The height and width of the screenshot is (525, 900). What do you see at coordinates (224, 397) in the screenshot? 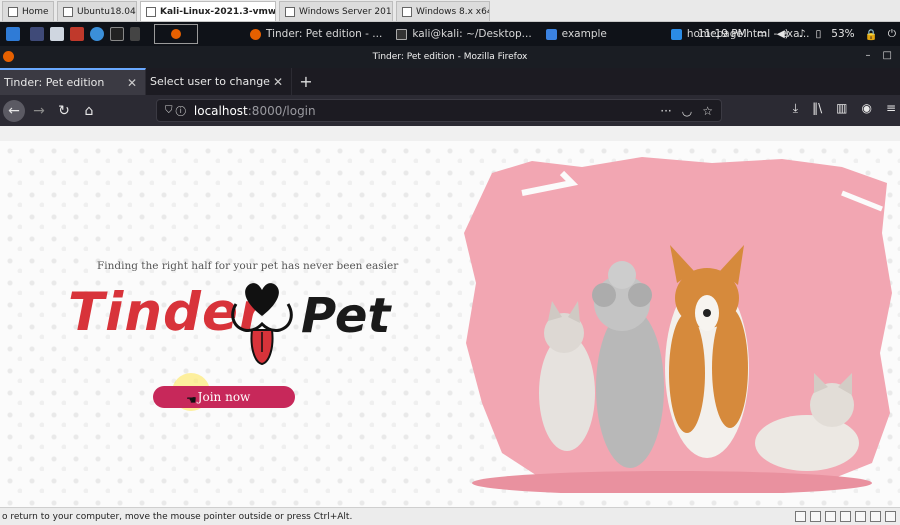
I see `join-now-button: Join now` at bounding box center [224, 397].